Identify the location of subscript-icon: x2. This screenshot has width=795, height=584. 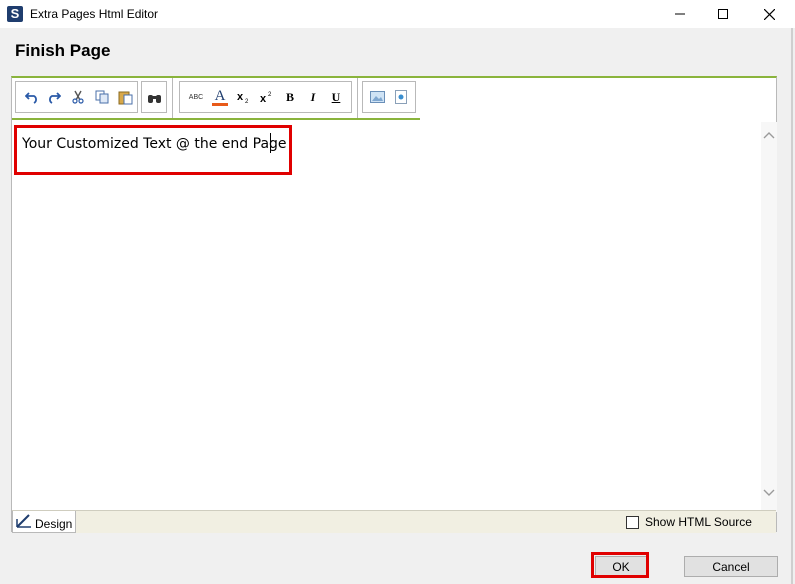
(243, 97).